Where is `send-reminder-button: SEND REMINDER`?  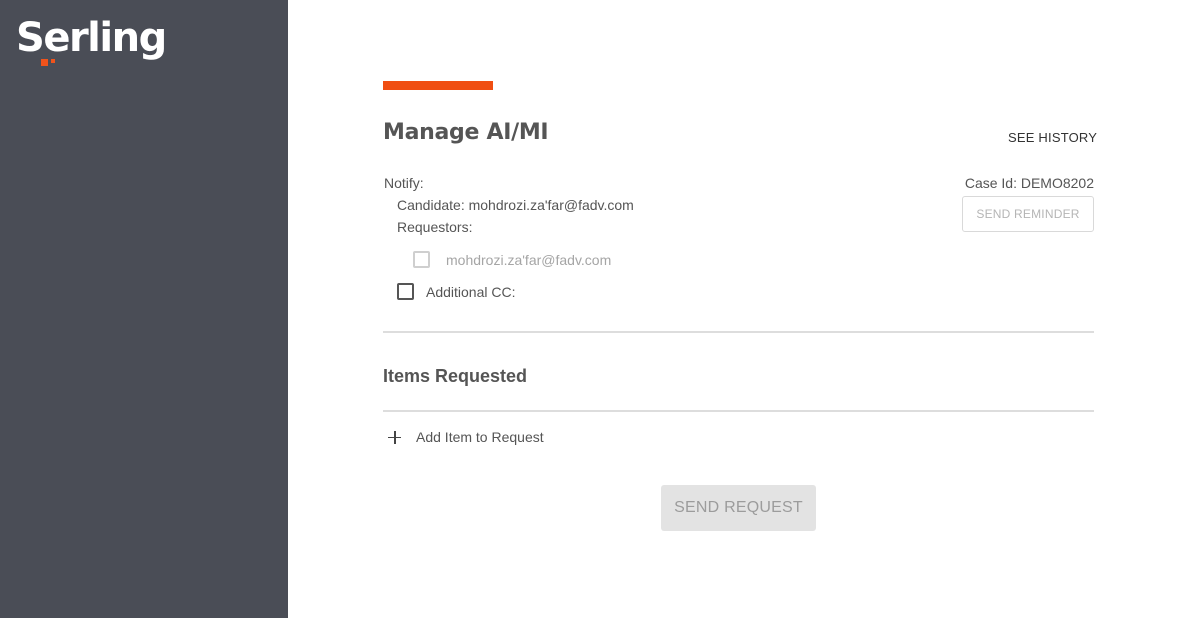 send-reminder-button: SEND REMINDER is located at coordinates (1028, 214).